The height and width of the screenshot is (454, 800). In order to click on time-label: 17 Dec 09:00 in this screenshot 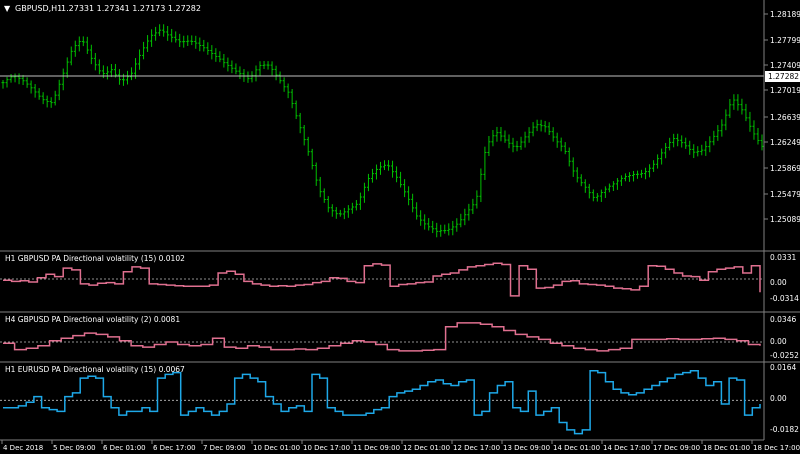, I will do `click(676, 448)`.